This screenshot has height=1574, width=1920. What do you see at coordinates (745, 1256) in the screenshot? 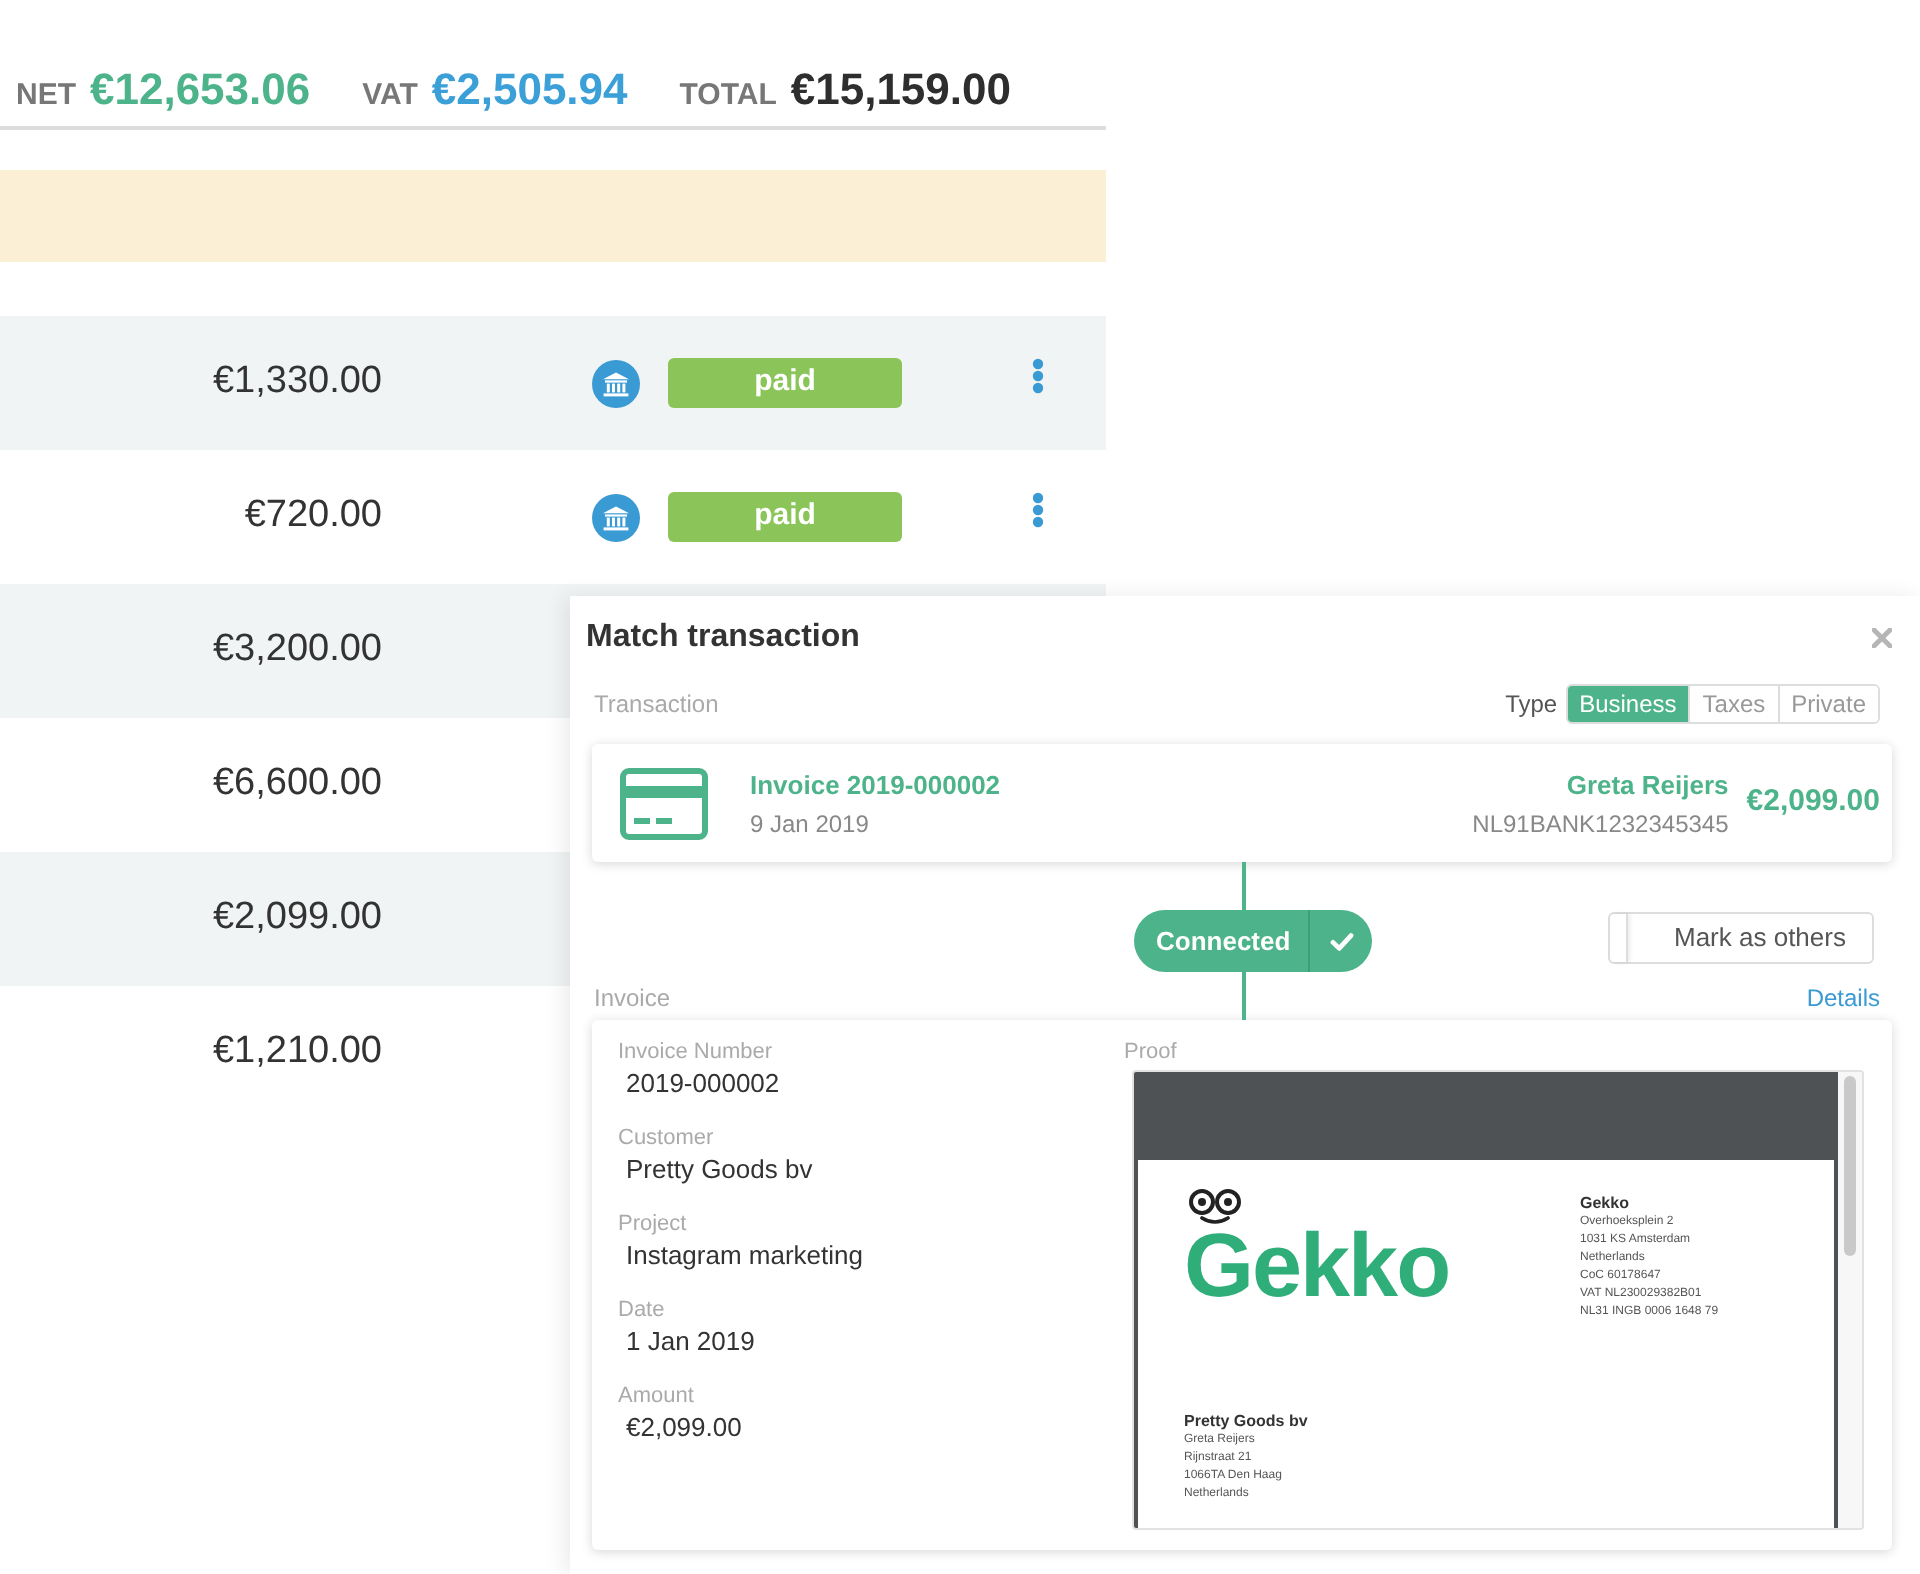
I see `field-value: Instagram marketing` at bounding box center [745, 1256].